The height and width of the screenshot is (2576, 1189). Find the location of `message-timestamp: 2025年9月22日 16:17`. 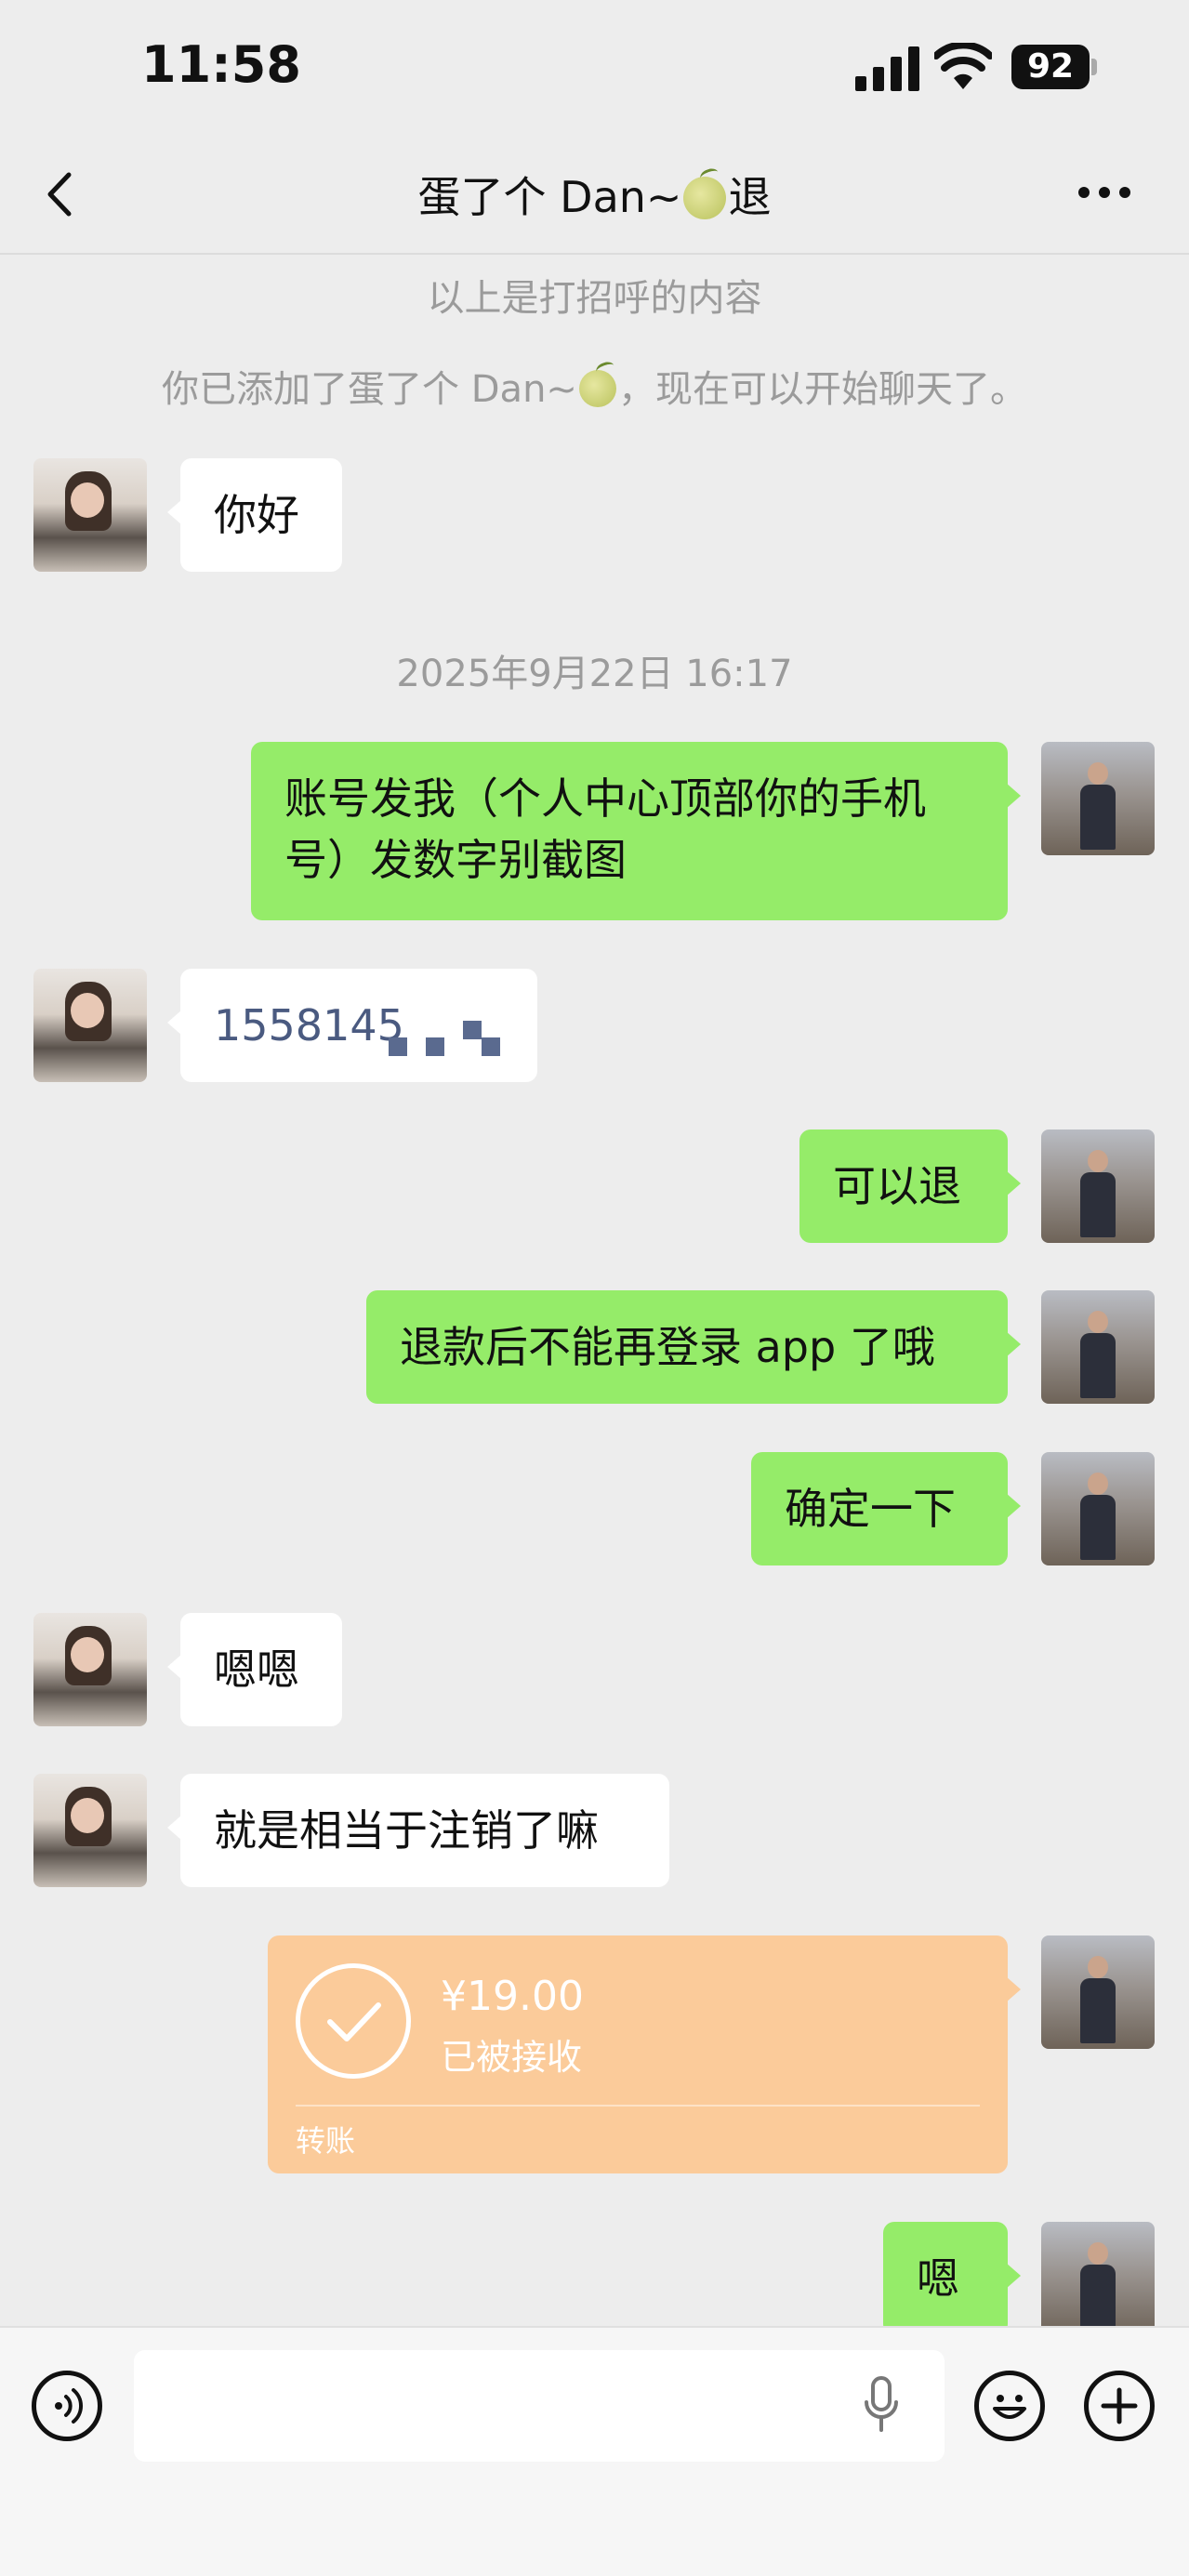

message-timestamp: 2025年9月22日 16:17 is located at coordinates (594, 674).